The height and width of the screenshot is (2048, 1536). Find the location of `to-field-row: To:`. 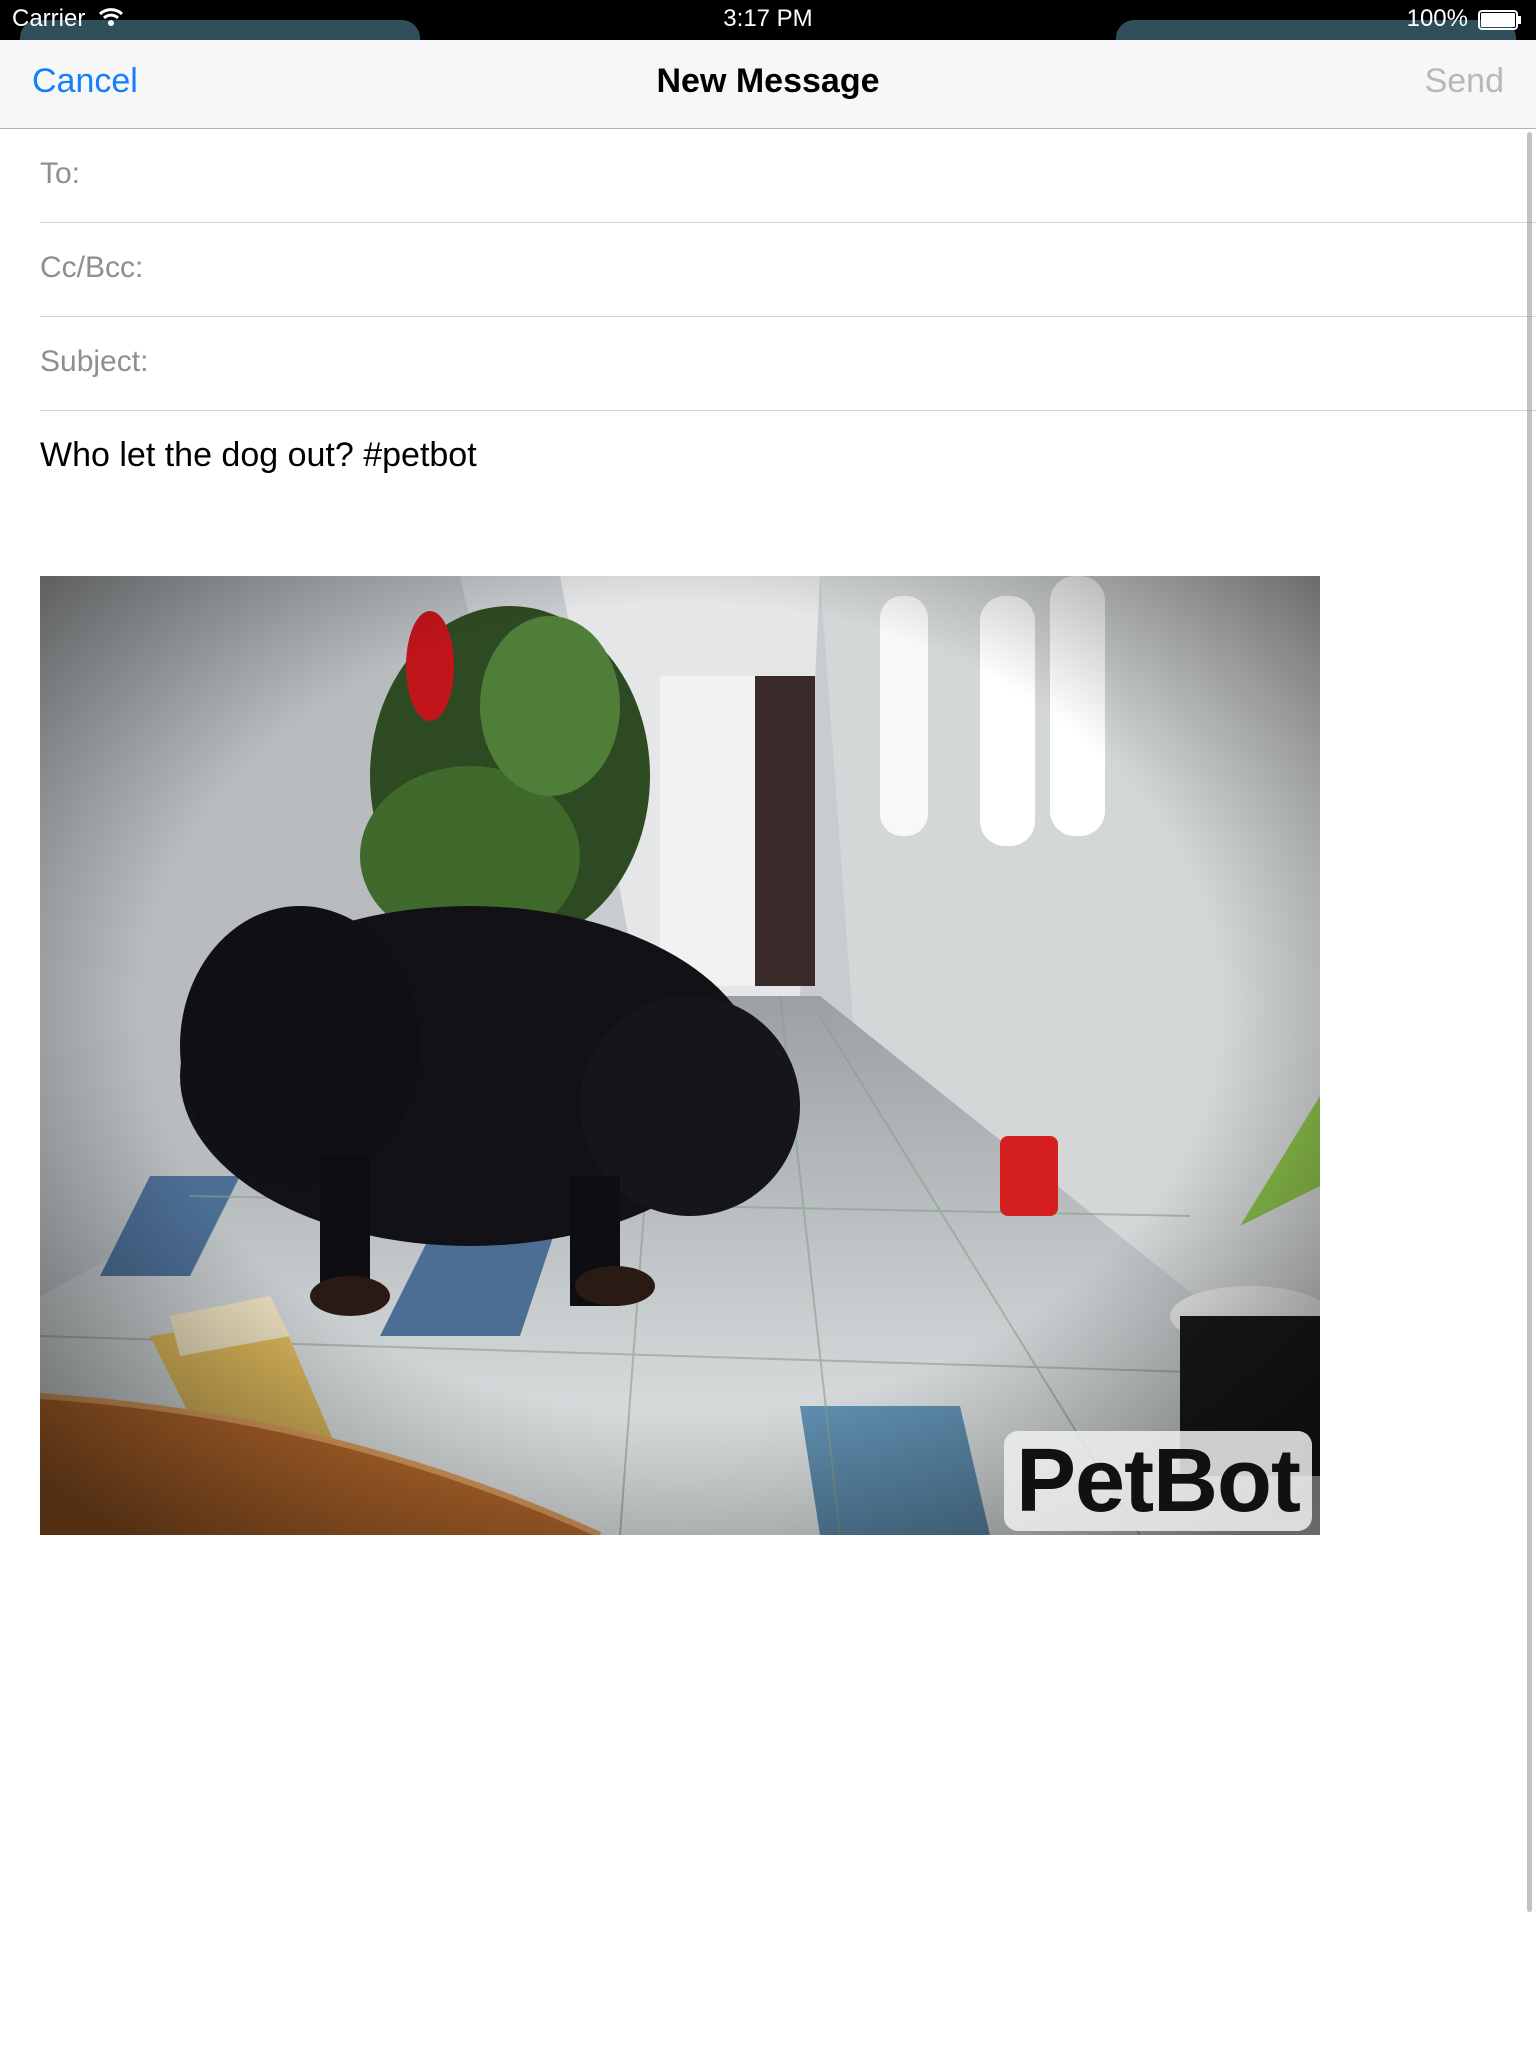

to-field-row: To: is located at coordinates (788, 176).